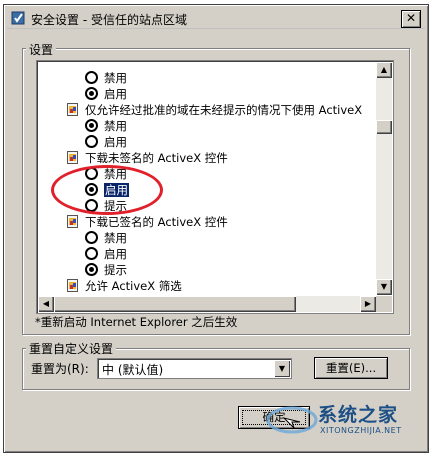 The width and height of the screenshot is (433, 456). Describe the element at coordinates (361, 430) in the screenshot. I see `watermark-url: XITONGZHIJIA.NET` at that location.